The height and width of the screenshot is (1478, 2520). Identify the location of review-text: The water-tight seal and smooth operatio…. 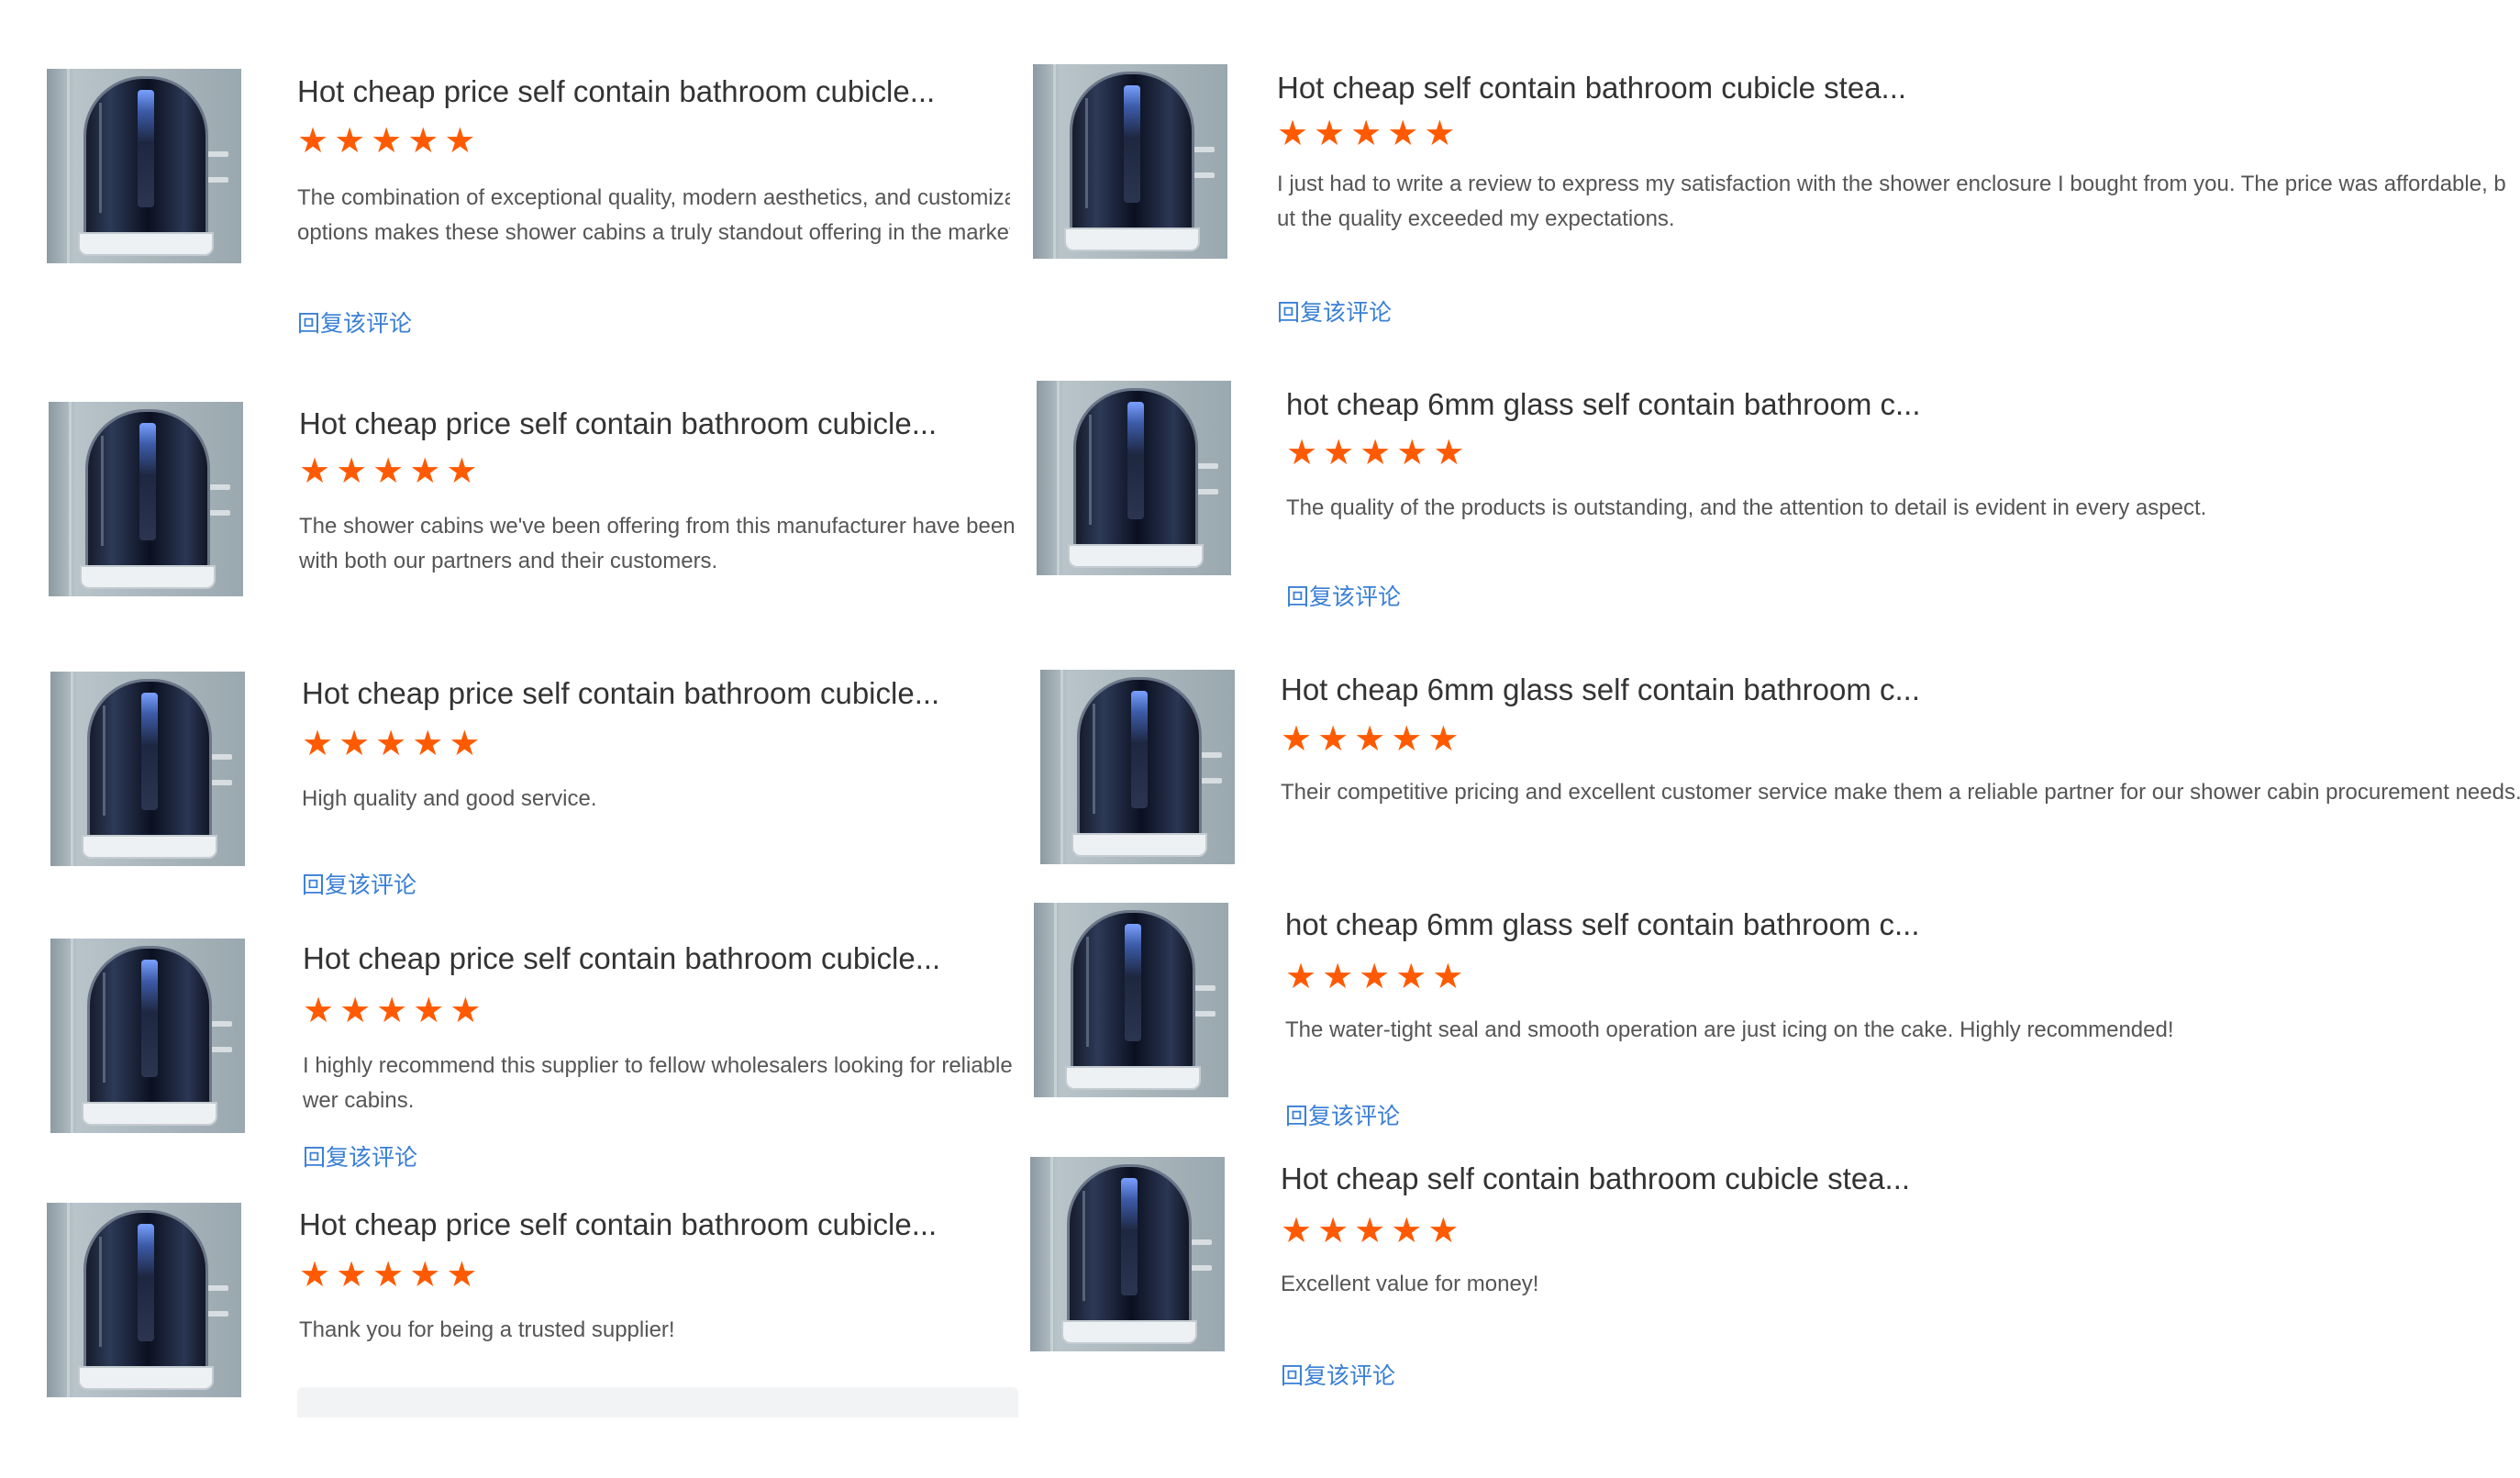
(1729, 1029).